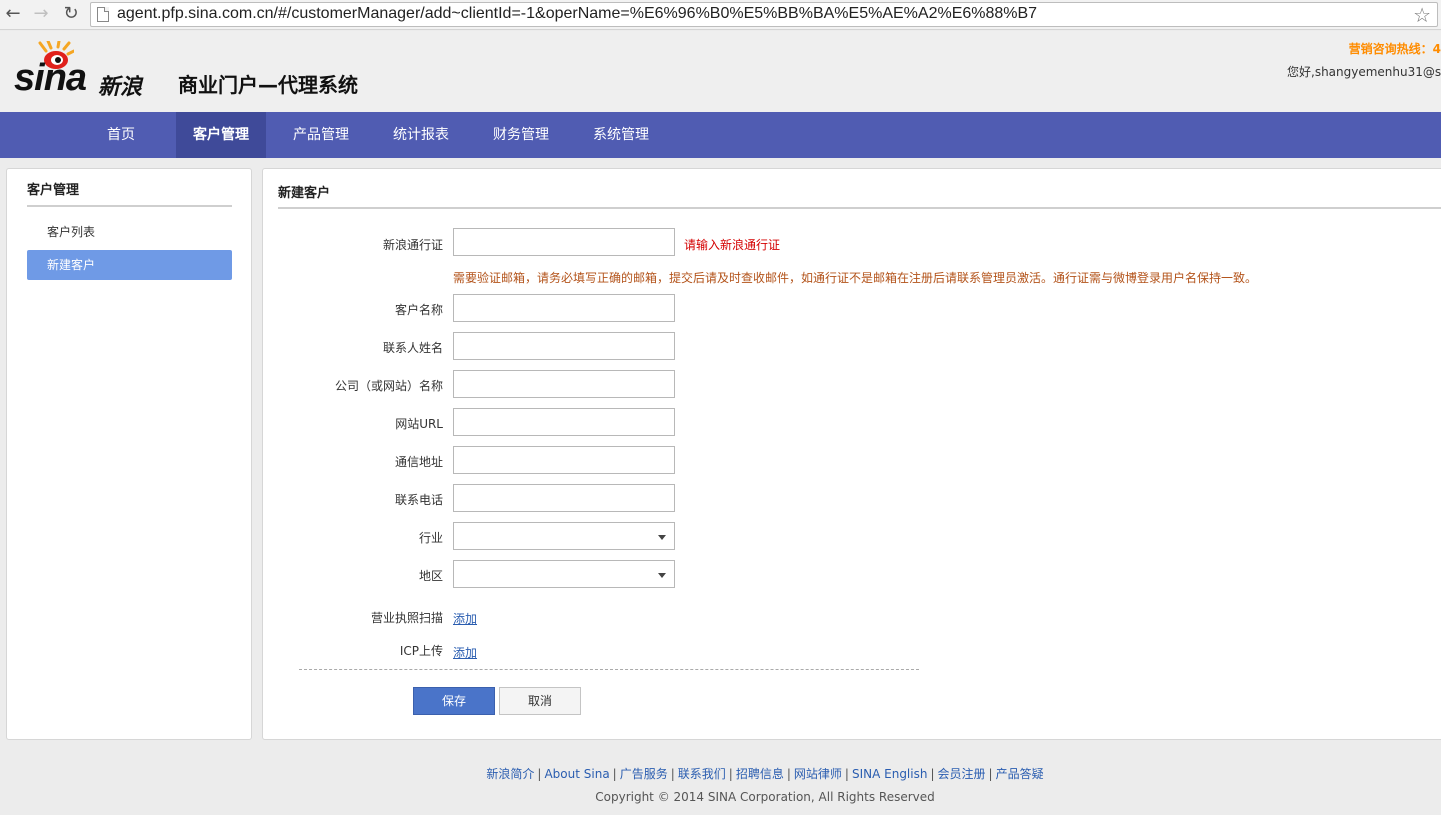 This screenshot has width=1441, height=815. Describe the element at coordinates (129, 265) in the screenshot. I see `sidebar-item-new-customer: 新建客户` at that location.